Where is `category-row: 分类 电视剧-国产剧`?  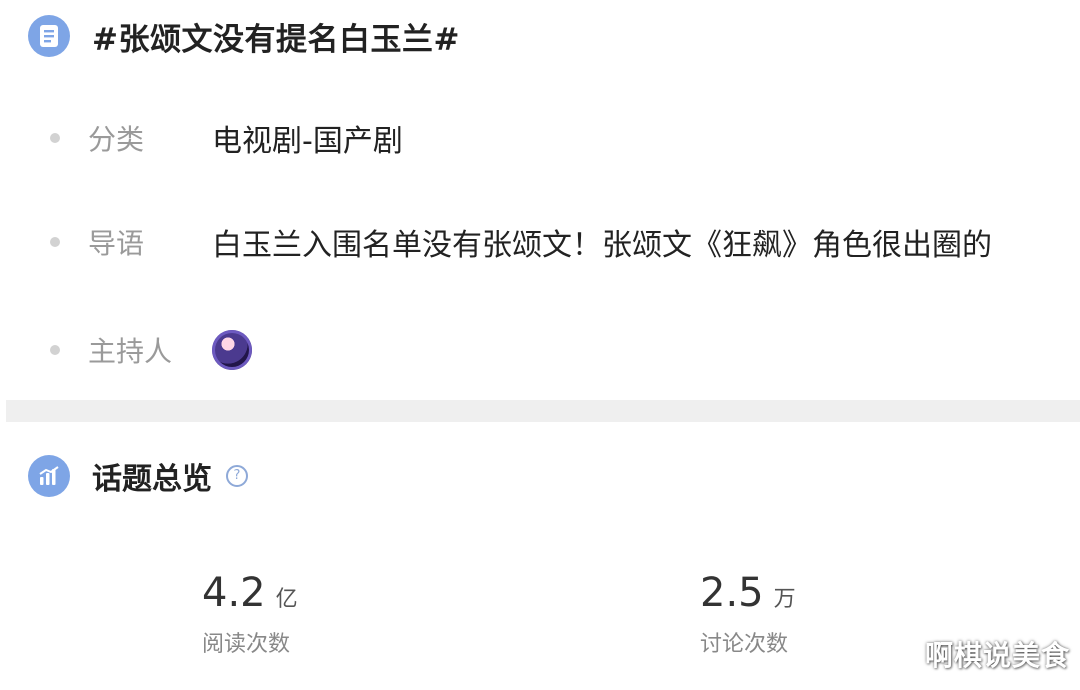
category-row: 分类 电视剧-国产剧 is located at coordinates (226, 138).